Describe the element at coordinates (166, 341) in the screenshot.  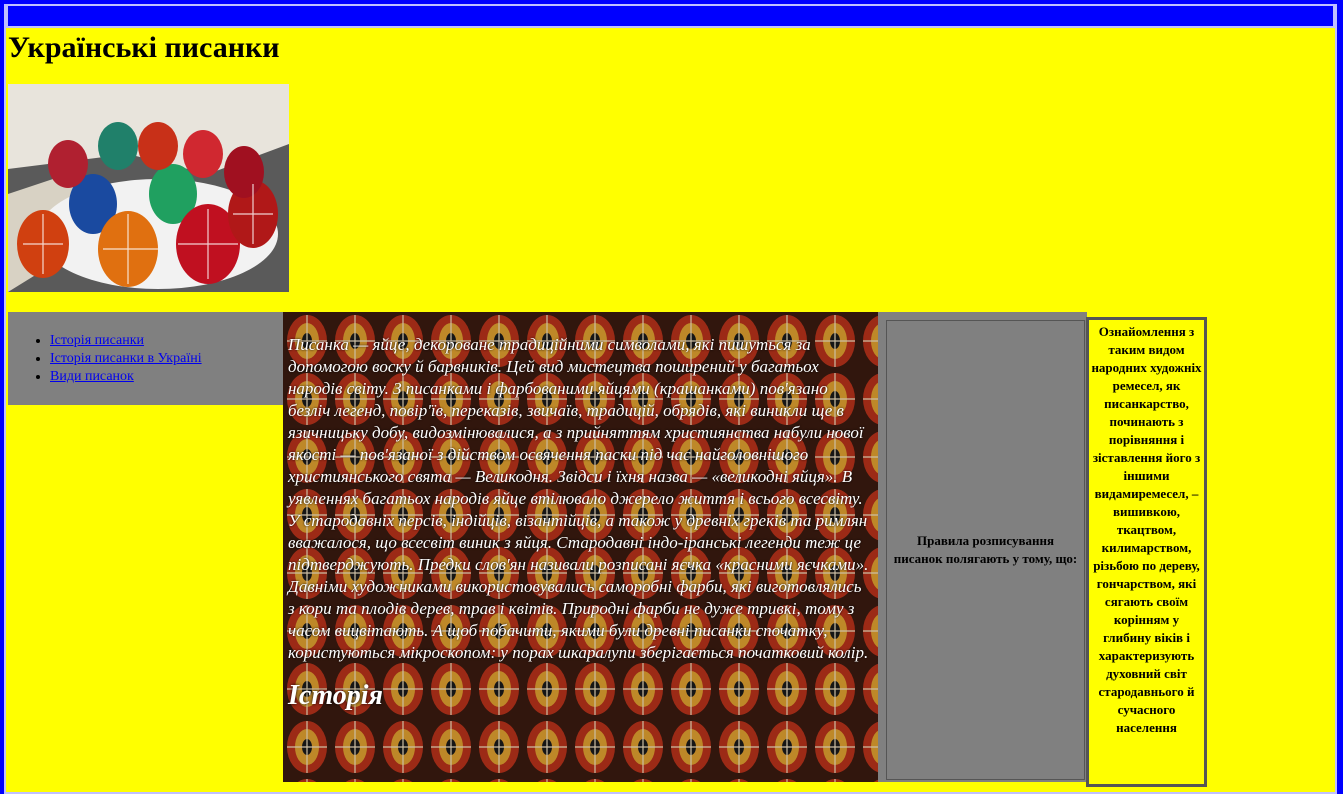
I see `nav-item: Історія писанки` at that location.